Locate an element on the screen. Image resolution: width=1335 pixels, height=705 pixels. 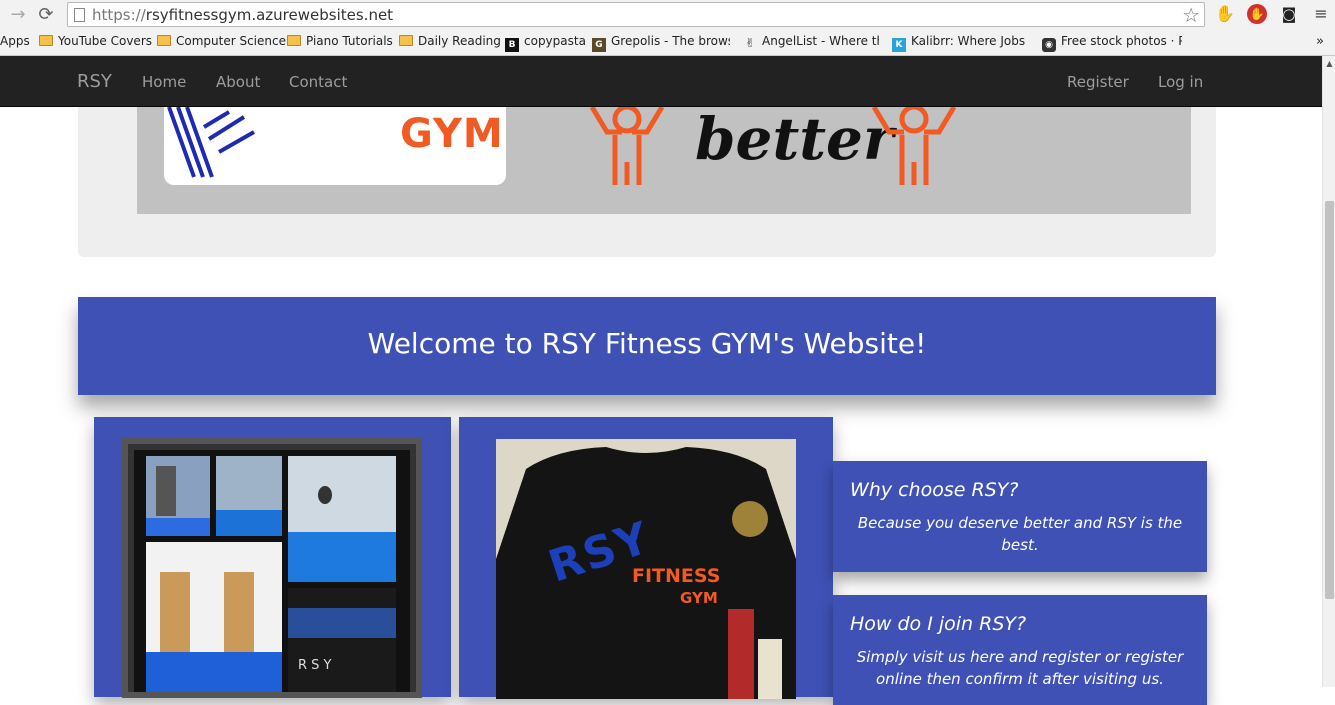
collage-caption: R S Y is located at coordinates (315, 665).